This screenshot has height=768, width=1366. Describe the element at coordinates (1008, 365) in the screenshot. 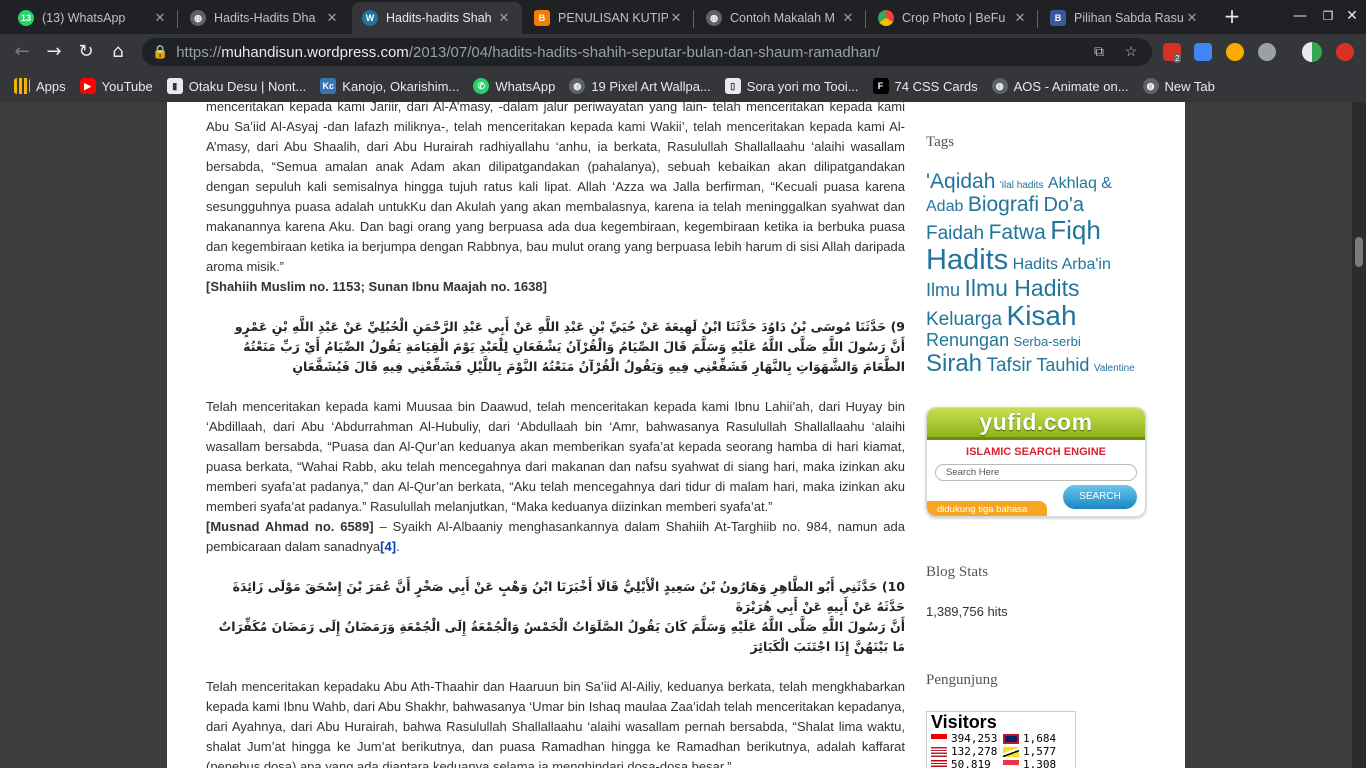

I see `tag-link: Tafsir` at that location.